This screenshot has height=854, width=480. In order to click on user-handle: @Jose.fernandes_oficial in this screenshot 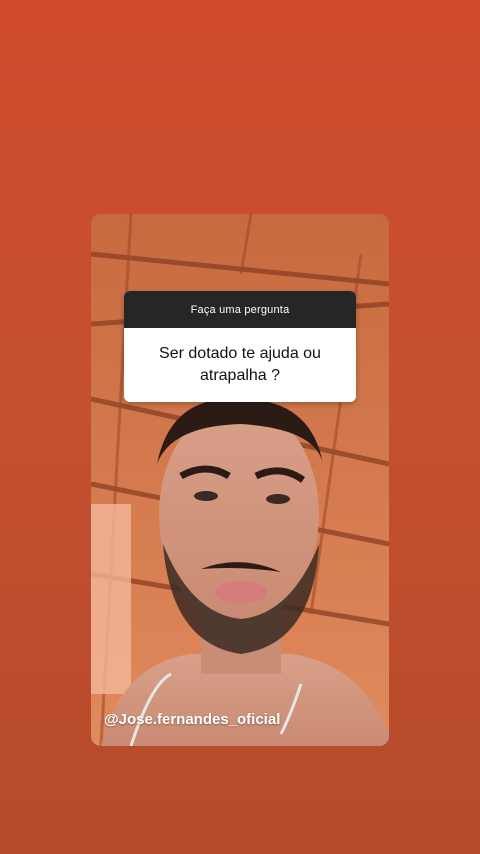, I will do `click(192, 719)`.